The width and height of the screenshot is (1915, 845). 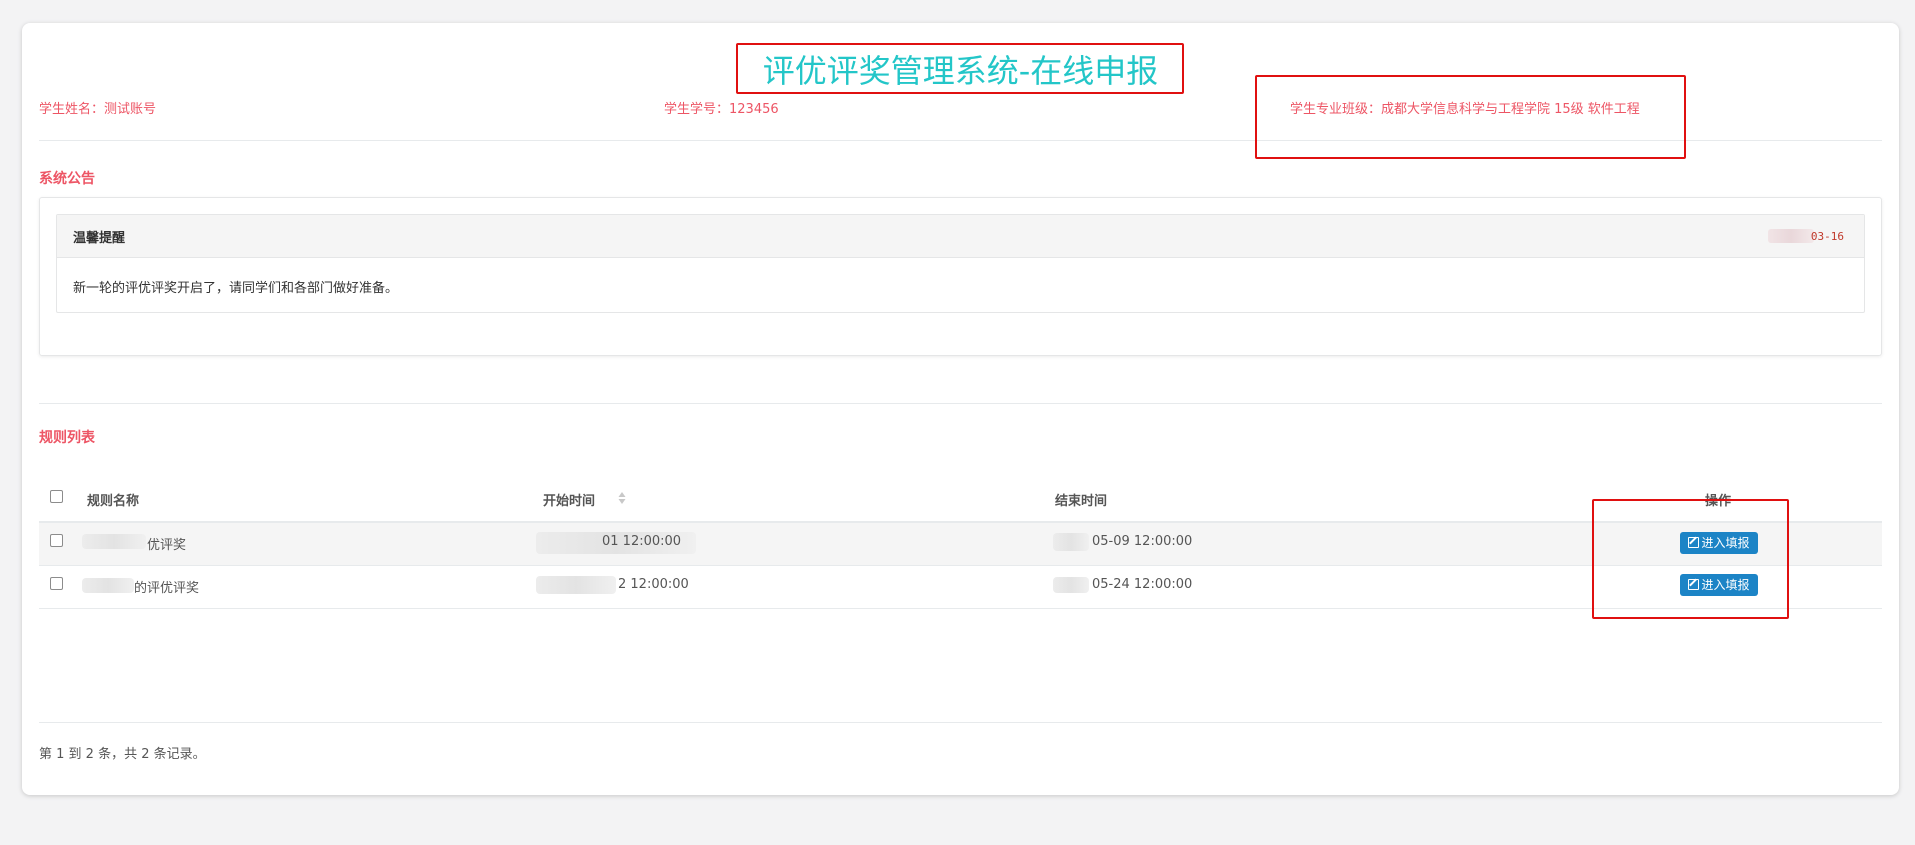 What do you see at coordinates (113, 499) in the screenshot?
I see `column-header-rule-name: 规则名称` at bounding box center [113, 499].